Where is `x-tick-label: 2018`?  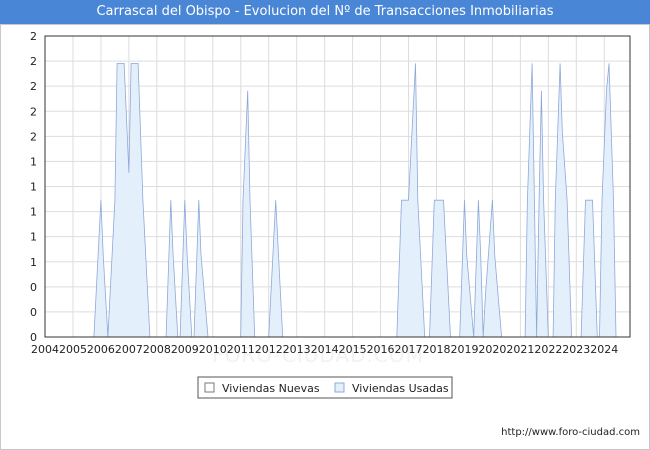 x-tick-label: 2018 is located at coordinates (436, 349).